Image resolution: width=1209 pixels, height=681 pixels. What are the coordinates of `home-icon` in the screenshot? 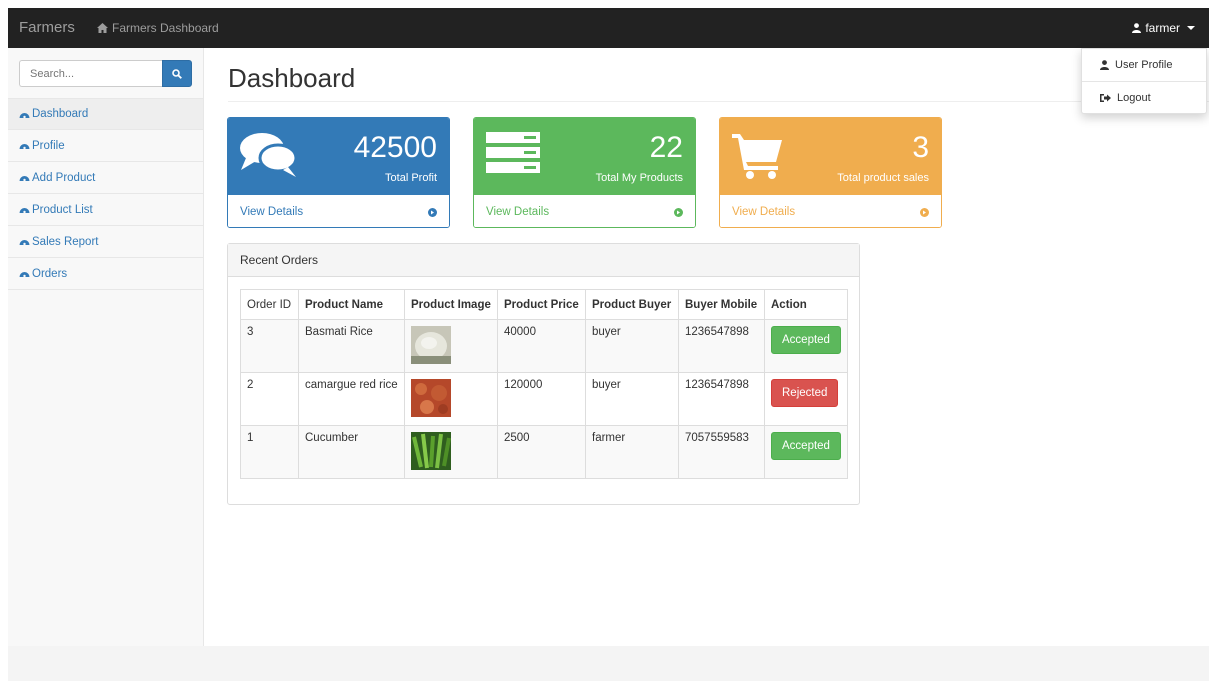 It's located at (102, 28).